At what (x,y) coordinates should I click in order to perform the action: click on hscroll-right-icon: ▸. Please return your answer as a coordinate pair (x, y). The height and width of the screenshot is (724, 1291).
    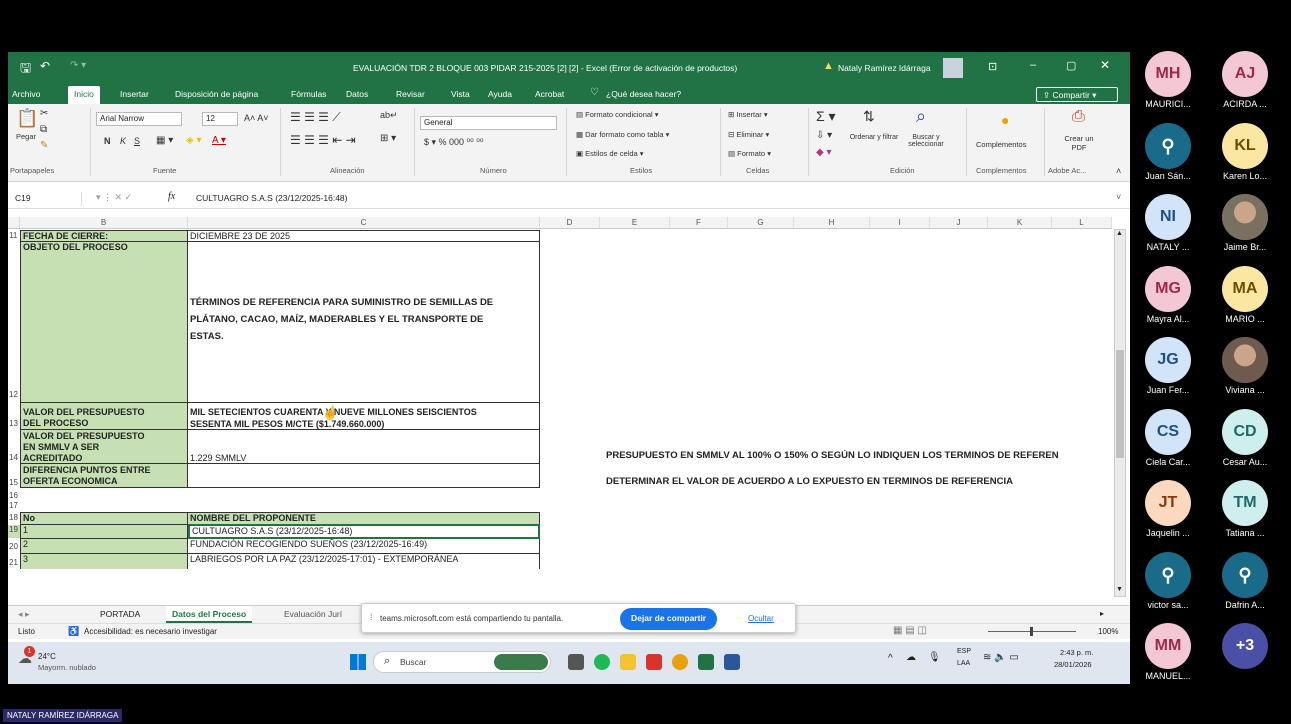
    Looking at the image, I should click on (1102, 613).